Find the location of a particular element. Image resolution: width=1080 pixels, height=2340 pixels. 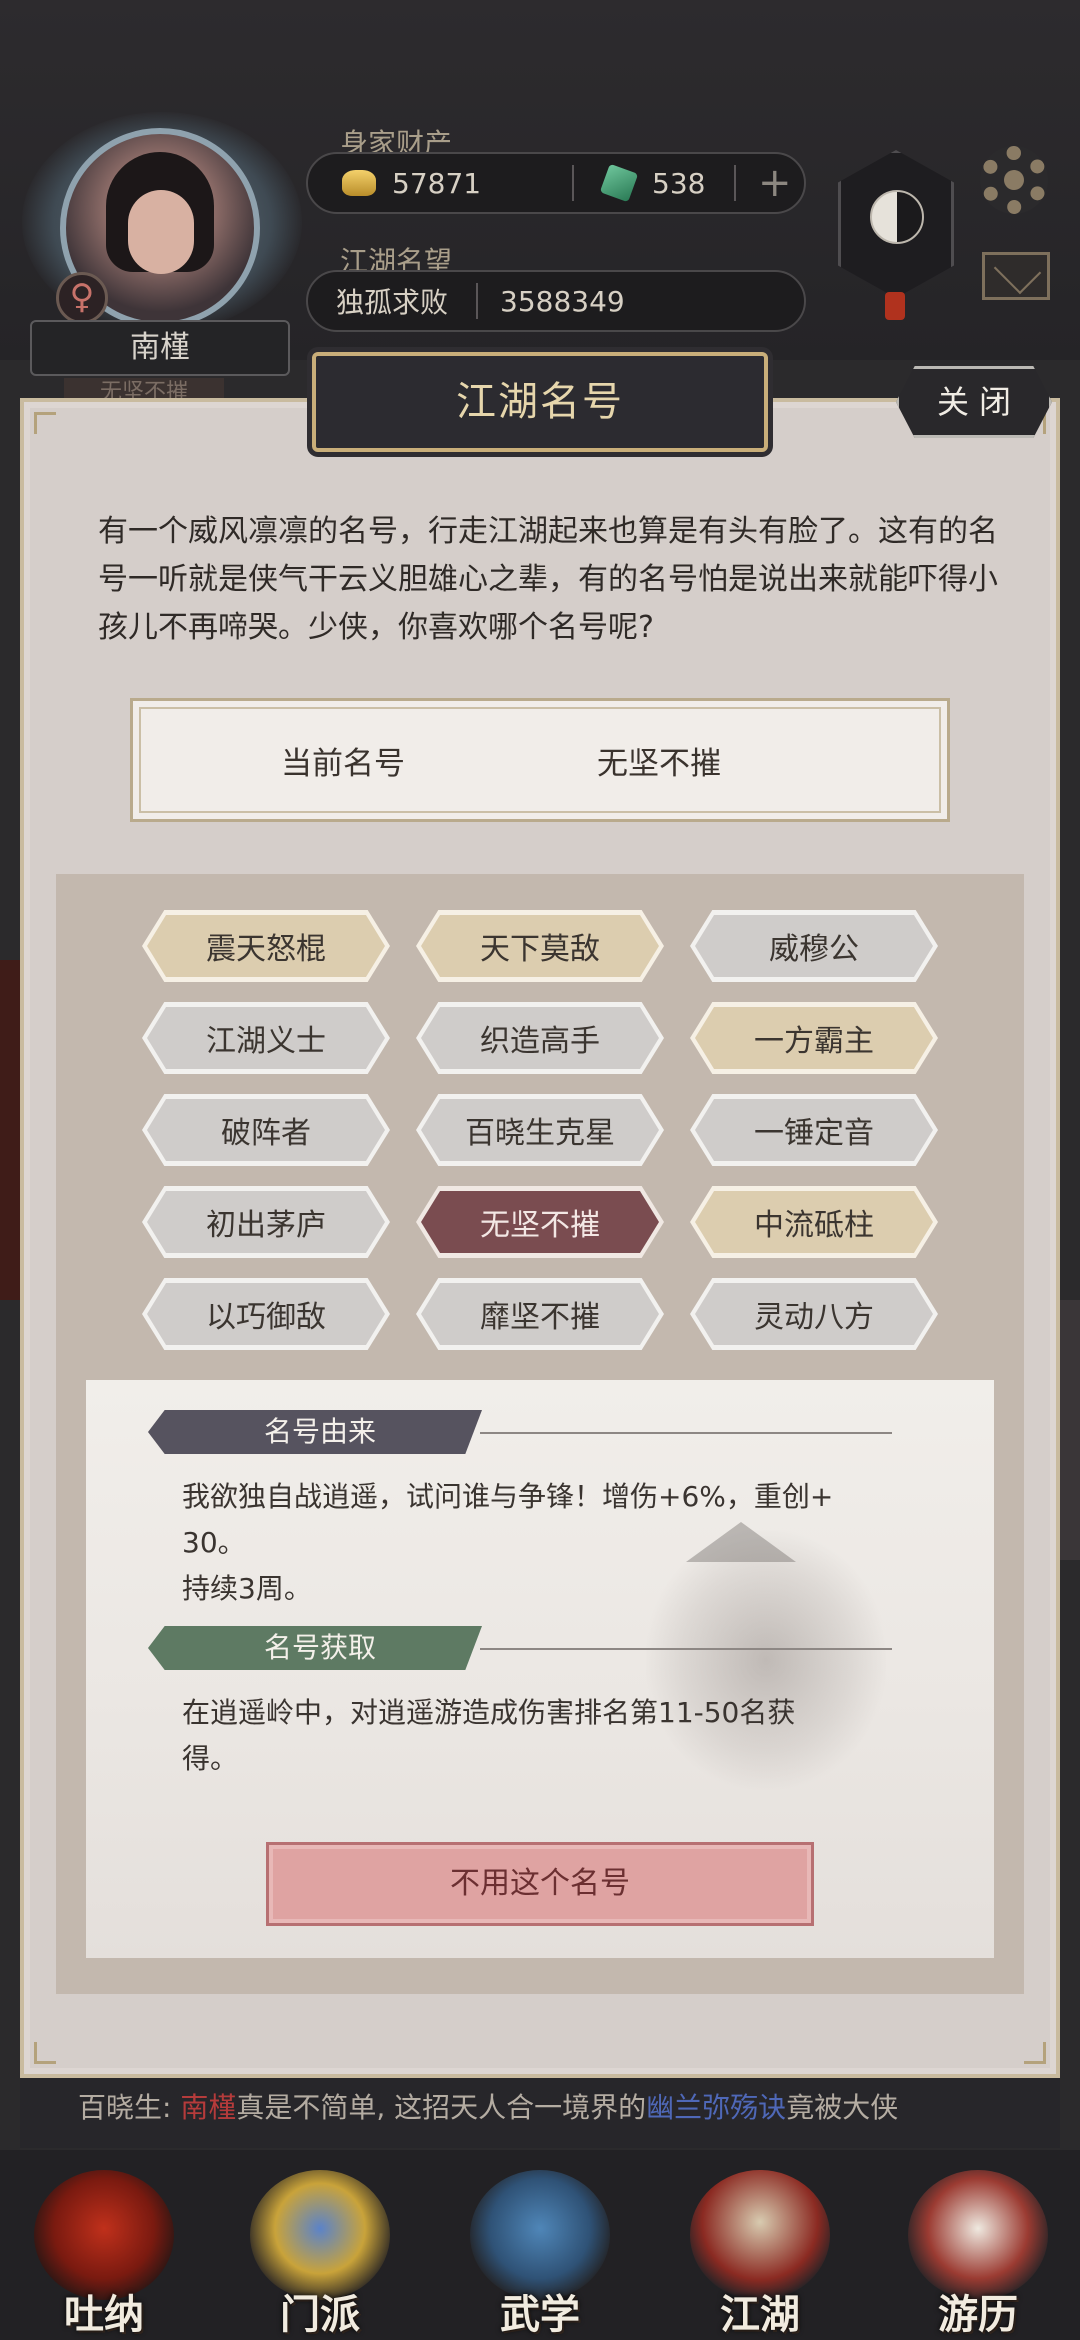

female-gender-icon: ♀ is located at coordinates (82, 298).